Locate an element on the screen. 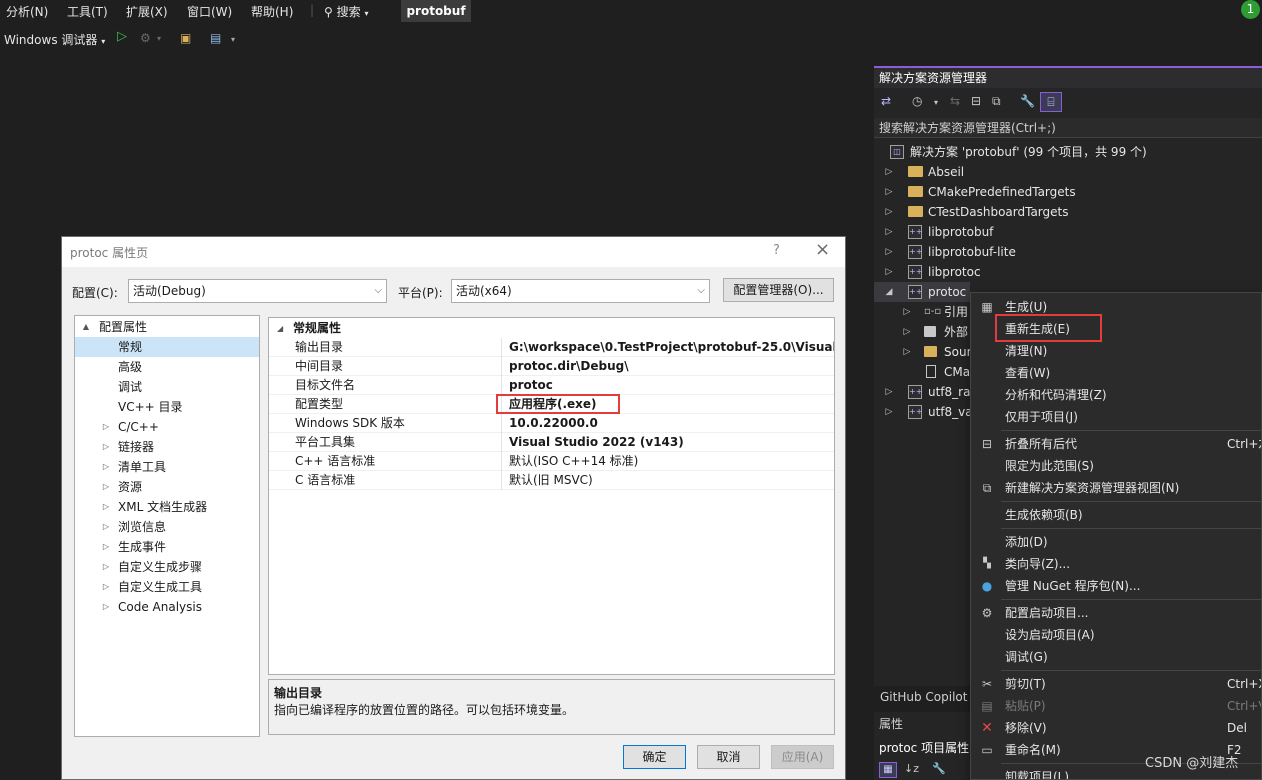 This screenshot has height=780, width=1262. history-icon: ◷ is located at coordinates (917, 101).